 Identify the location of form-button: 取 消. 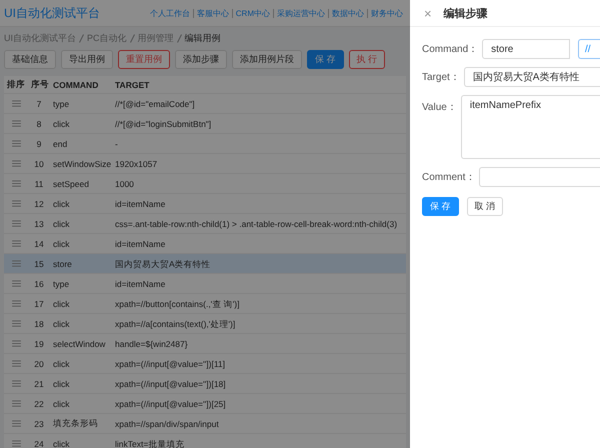
(485, 206).